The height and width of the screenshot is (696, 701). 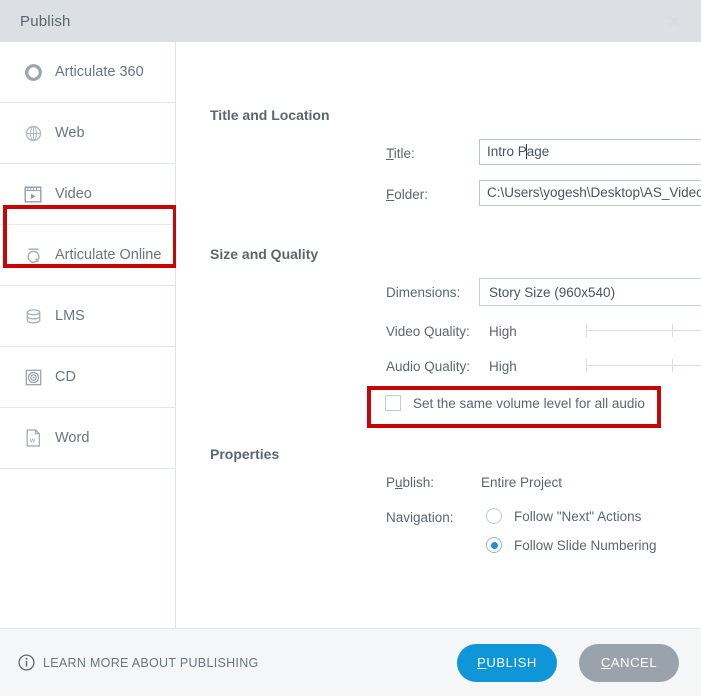 What do you see at coordinates (423, 292) in the screenshot?
I see `dimensions-field-label: Dimensions:` at bounding box center [423, 292].